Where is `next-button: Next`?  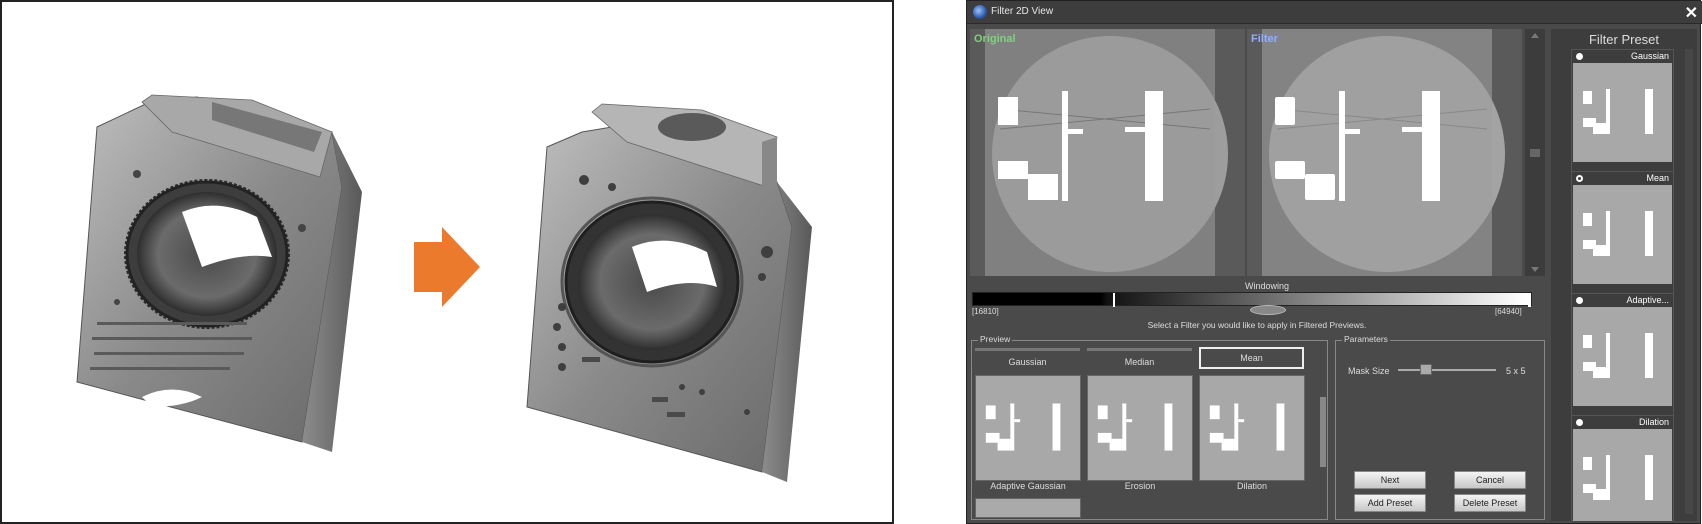 next-button: Next is located at coordinates (1390, 480).